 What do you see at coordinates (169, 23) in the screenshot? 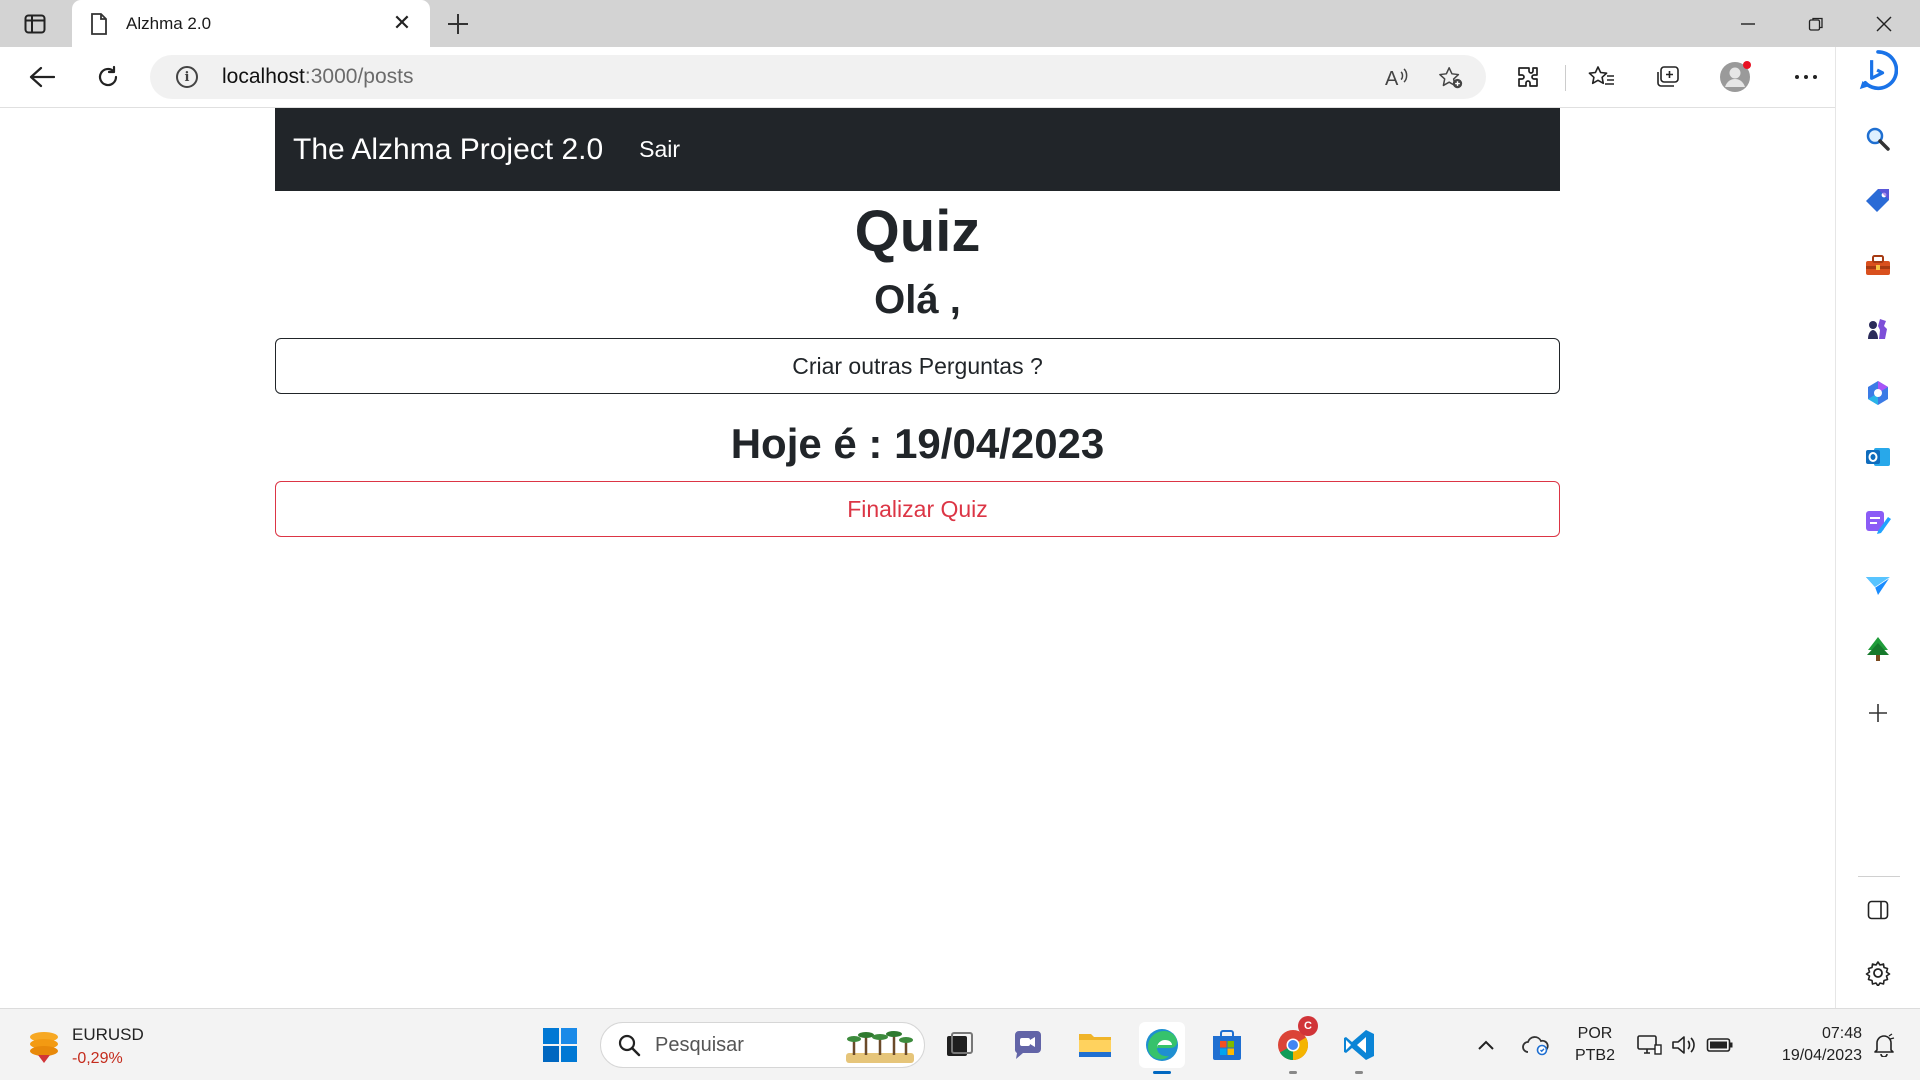
I see `tab-title: Alzhma 2.0` at bounding box center [169, 23].